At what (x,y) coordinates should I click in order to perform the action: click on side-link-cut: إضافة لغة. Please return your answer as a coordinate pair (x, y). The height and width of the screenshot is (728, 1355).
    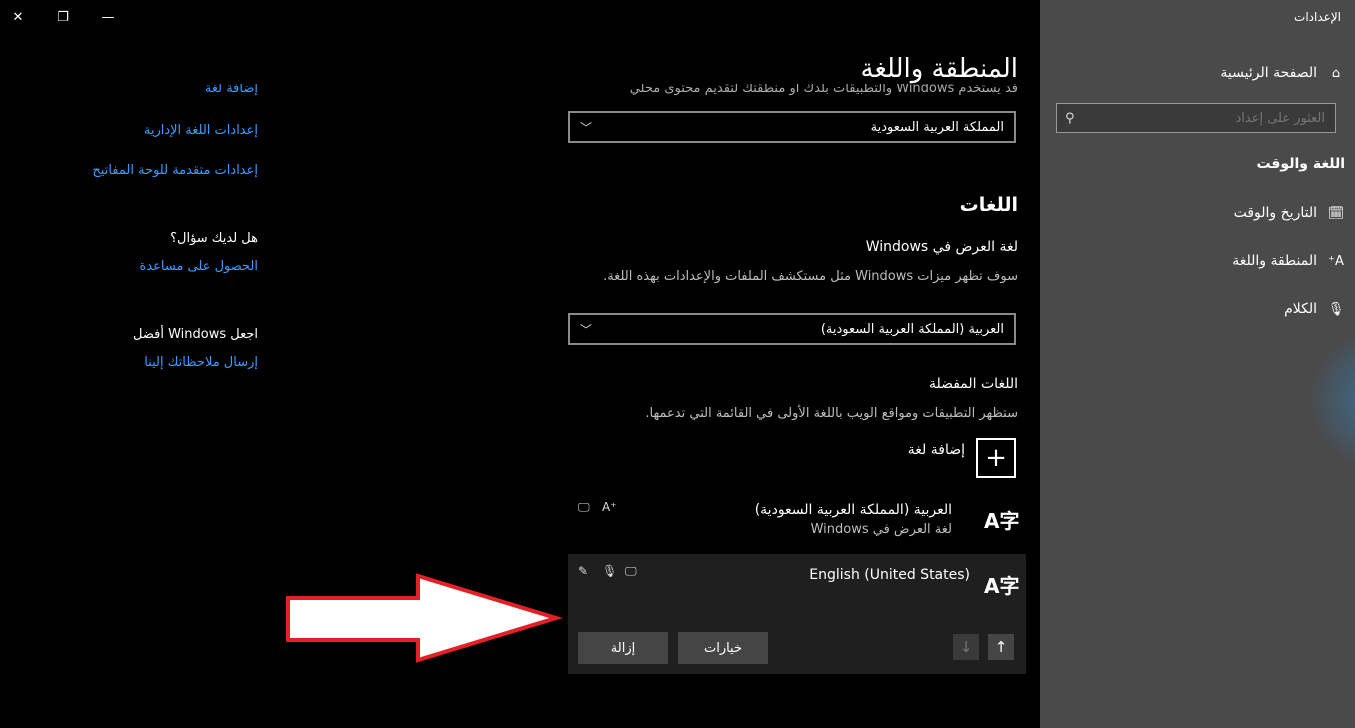
    Looking at the image, I should click on (183, 91).